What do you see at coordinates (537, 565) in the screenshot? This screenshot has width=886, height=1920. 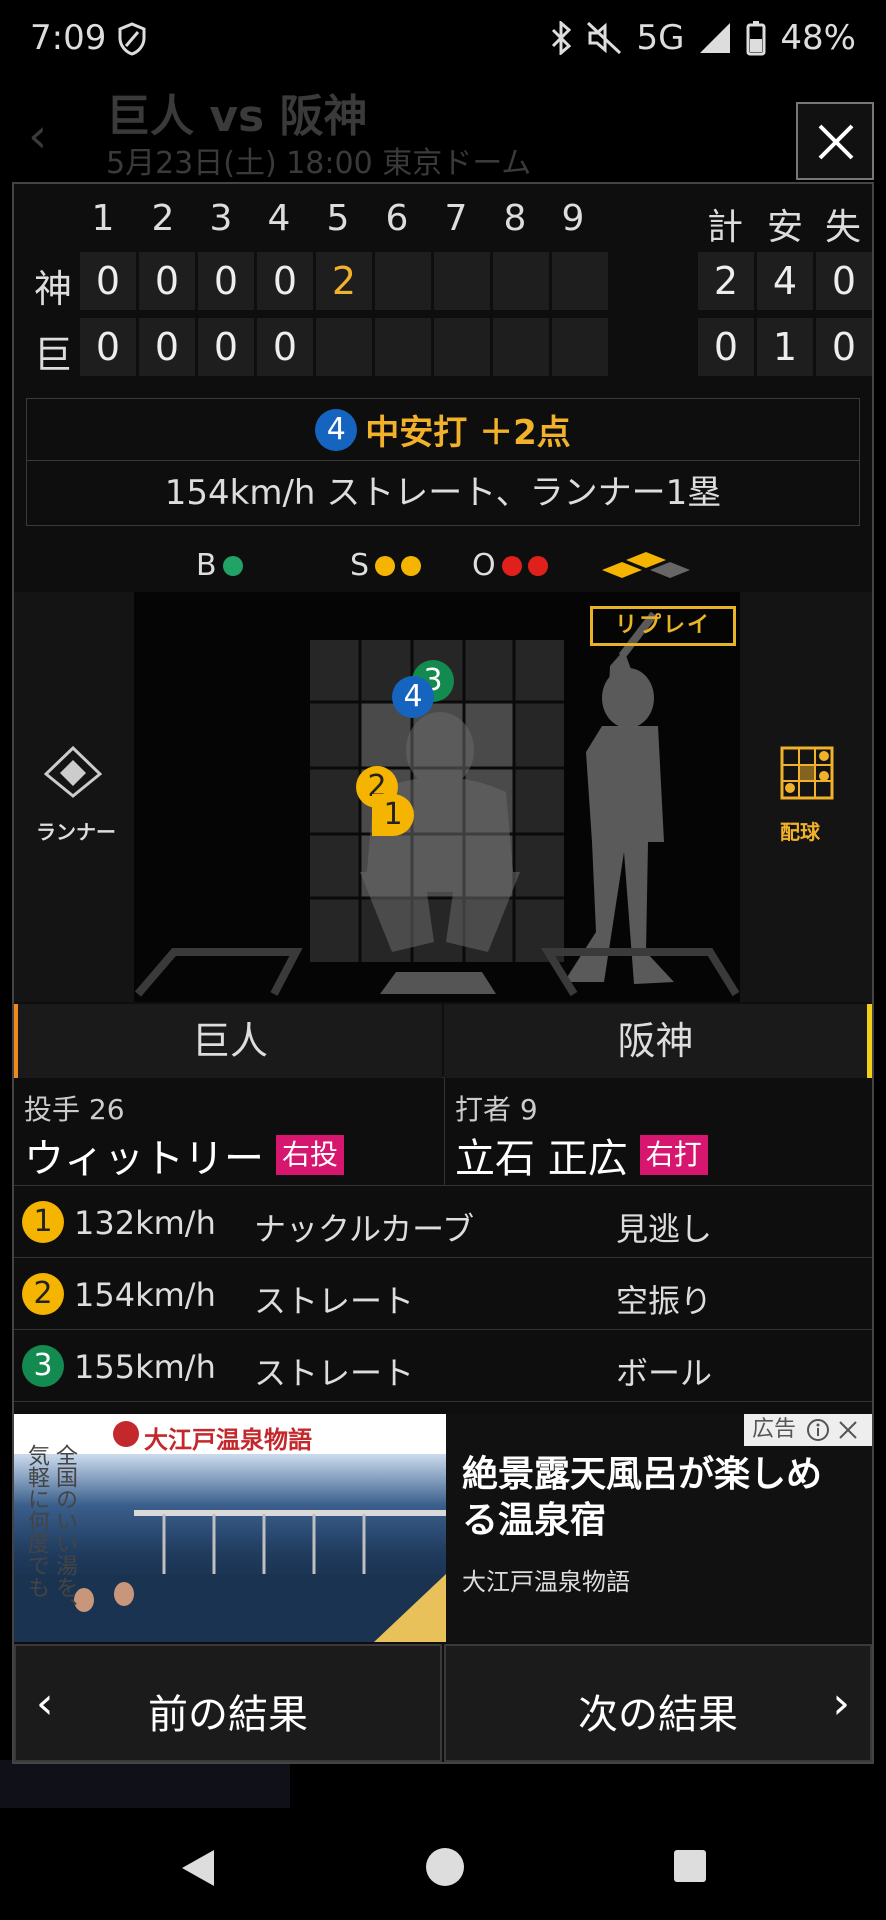 I see `out-dot` at bounding box center [537, 565].